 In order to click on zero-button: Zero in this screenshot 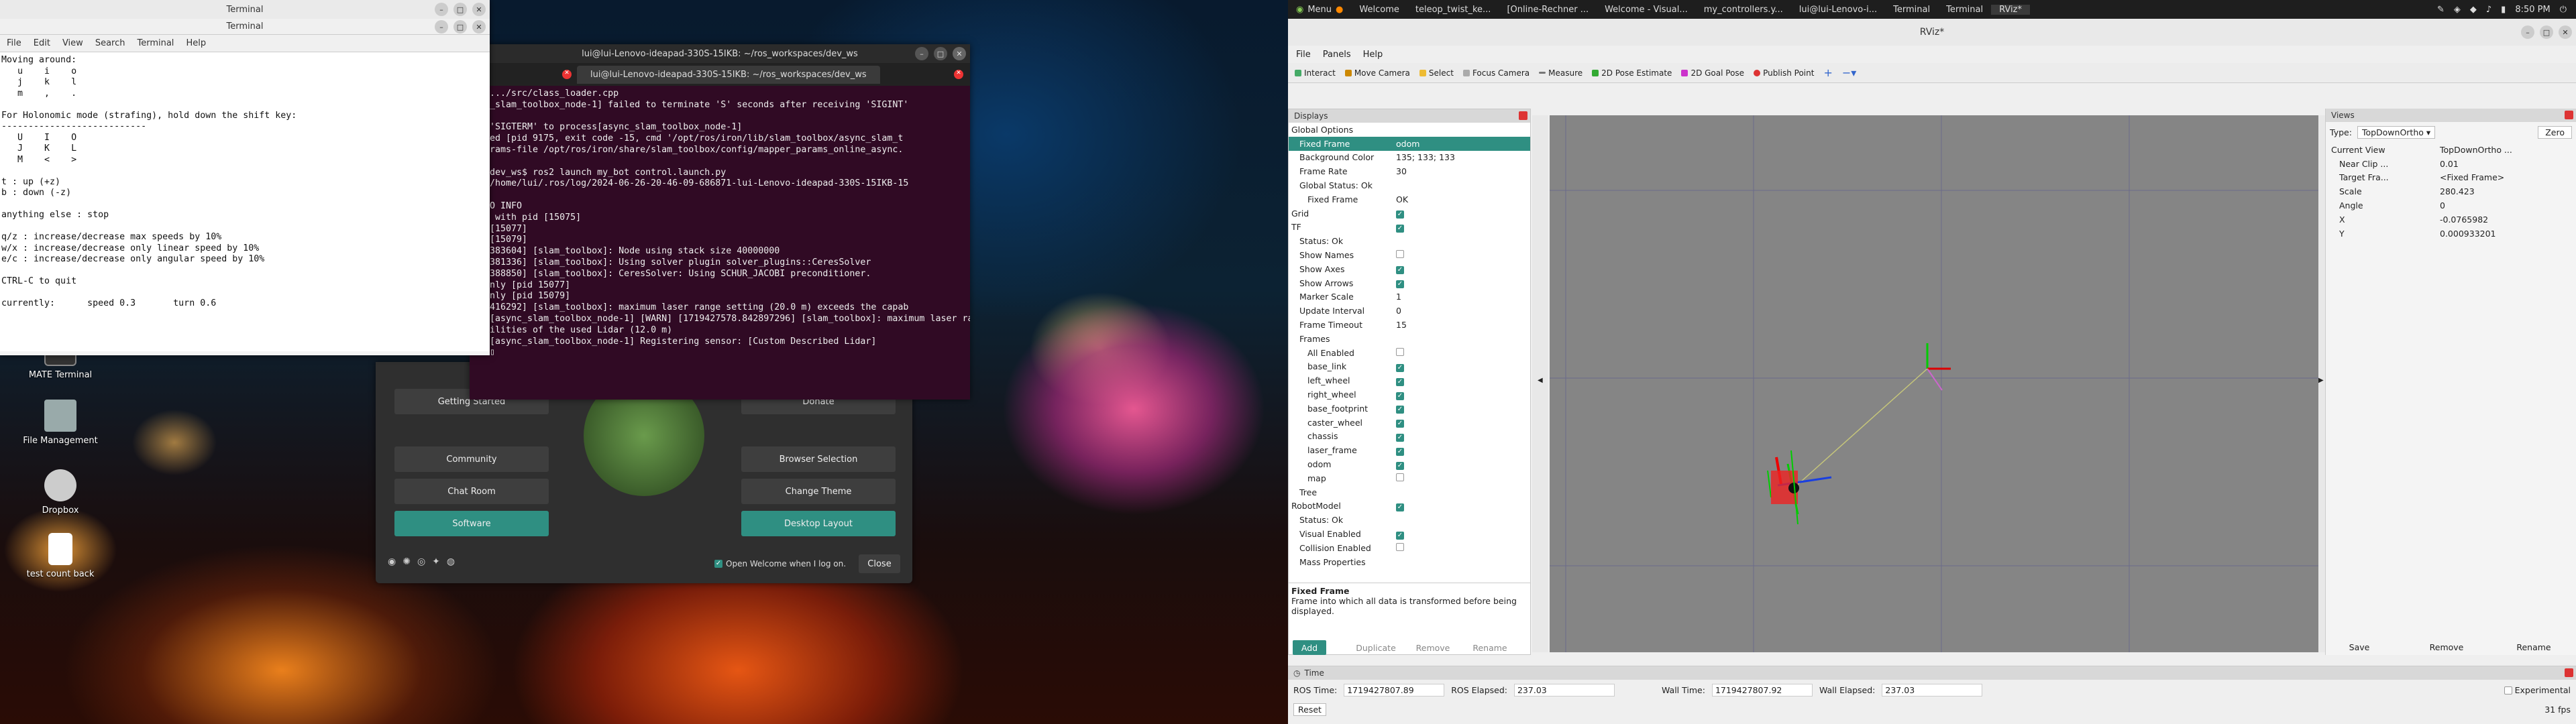, I will do `click(2555, 132)`.